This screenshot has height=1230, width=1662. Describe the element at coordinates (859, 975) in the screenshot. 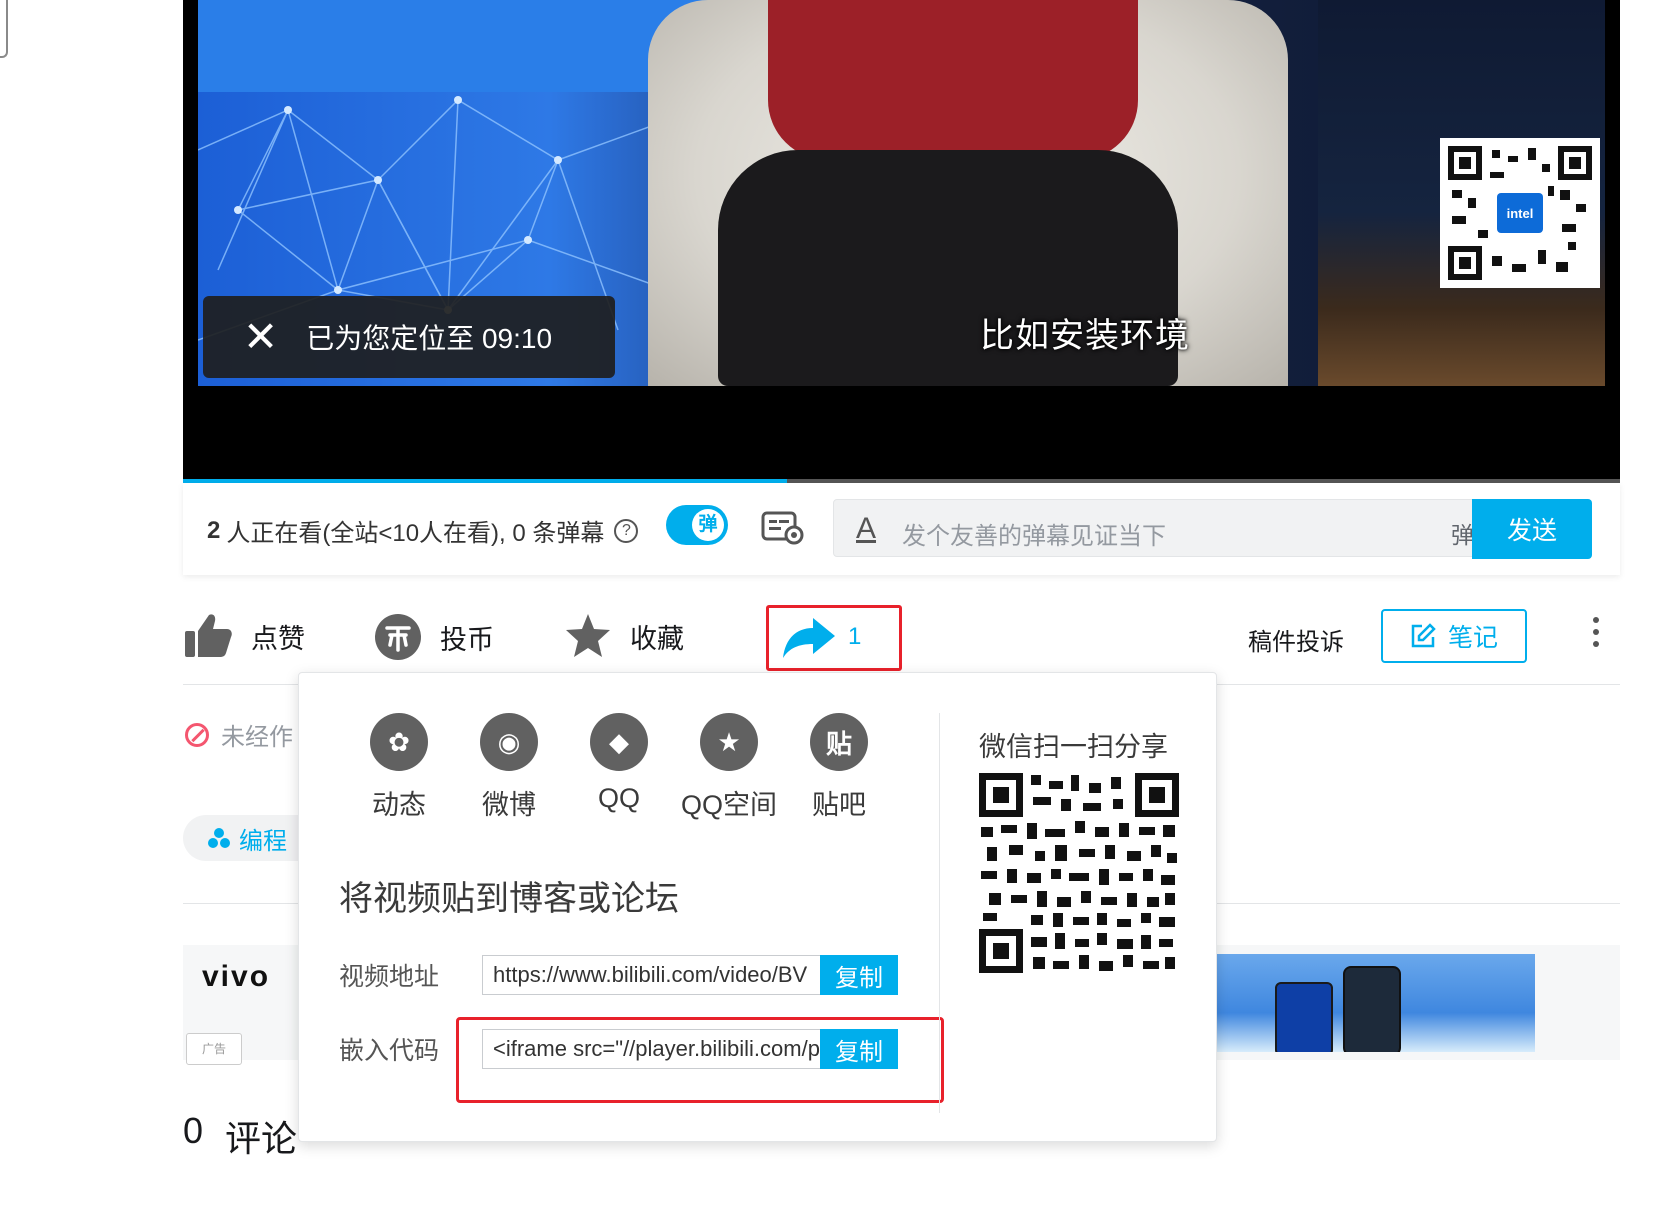

I see `copy-url-button: 复制` at that location.